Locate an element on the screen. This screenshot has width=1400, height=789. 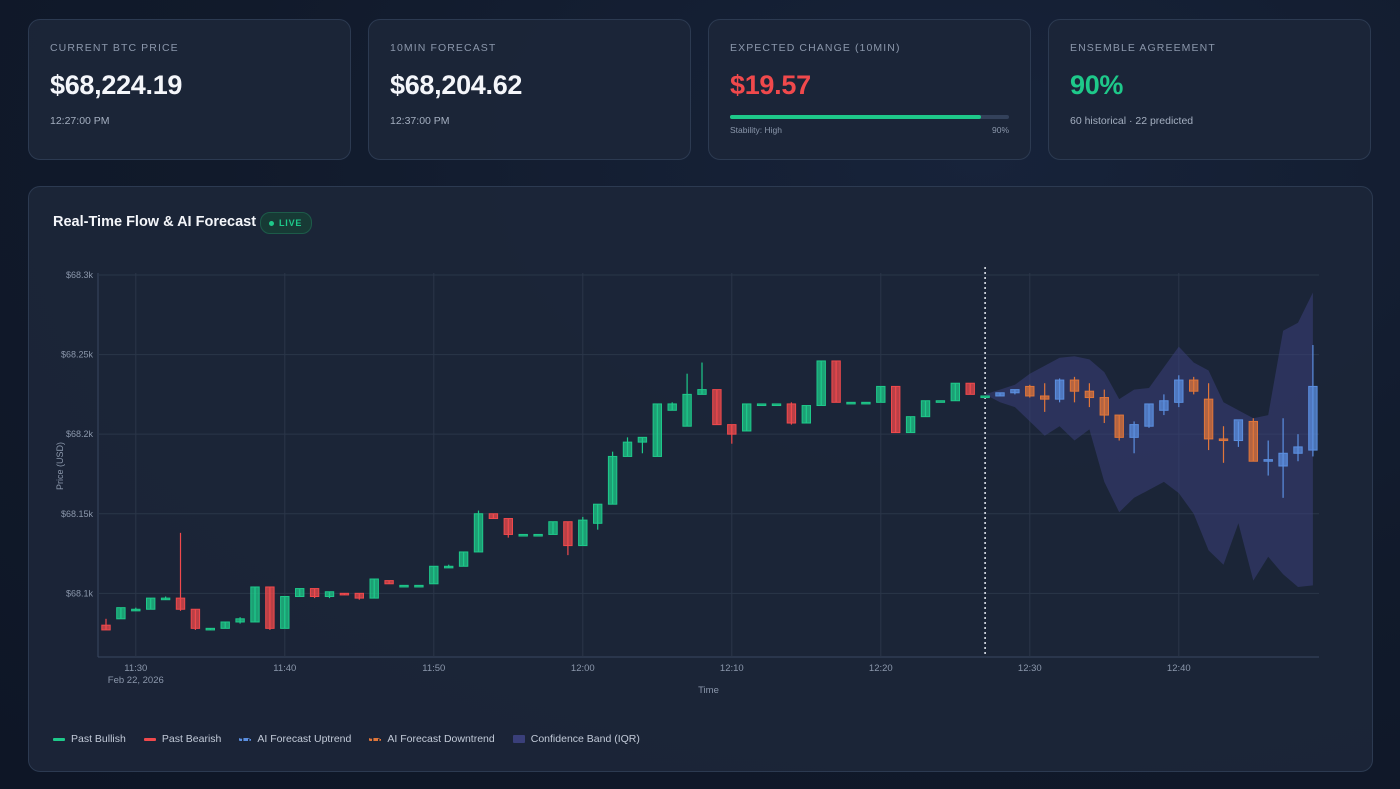
current-price-card: CURRENT BTC PRICE $68,224.19 12:27:00 PM is located at coordinates (189, 89).